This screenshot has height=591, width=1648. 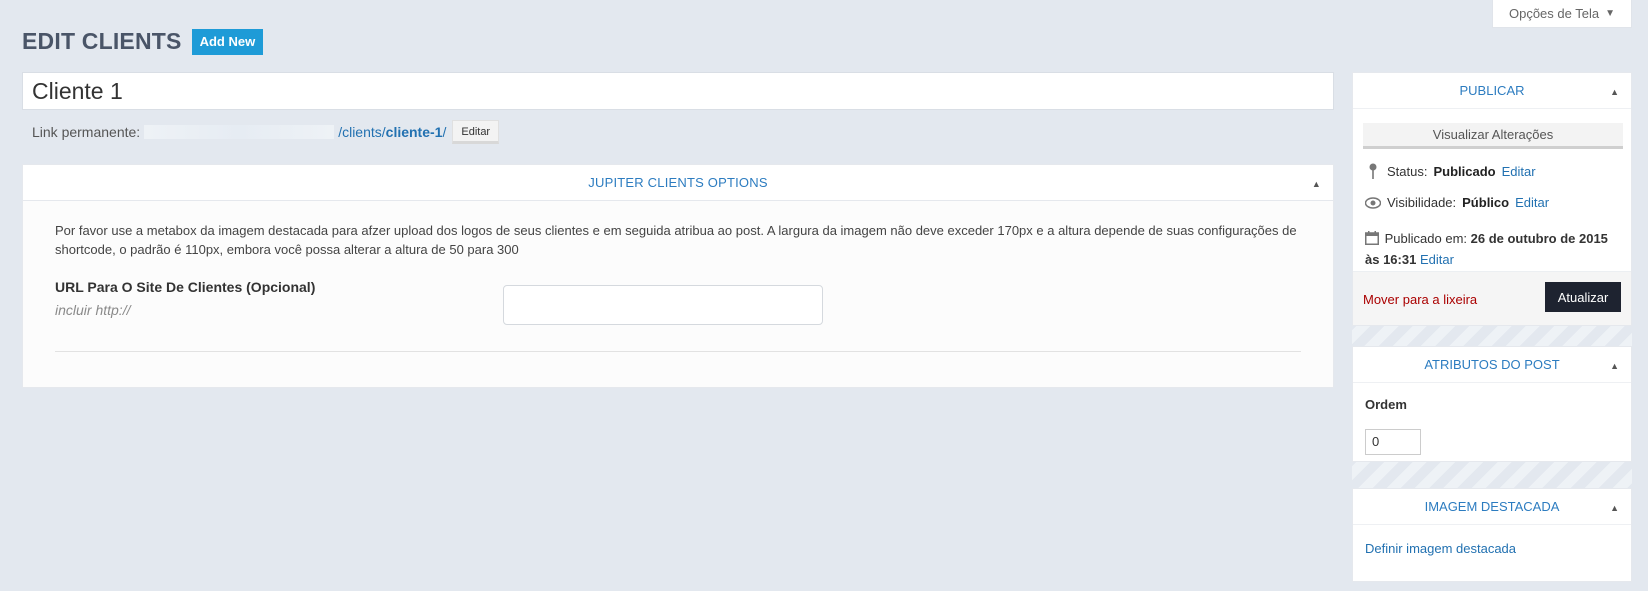 What do you see at coordinates (93, 310) in the screenshot?
I see `url-hint: incluir http://` at bounding box center [93, 310].